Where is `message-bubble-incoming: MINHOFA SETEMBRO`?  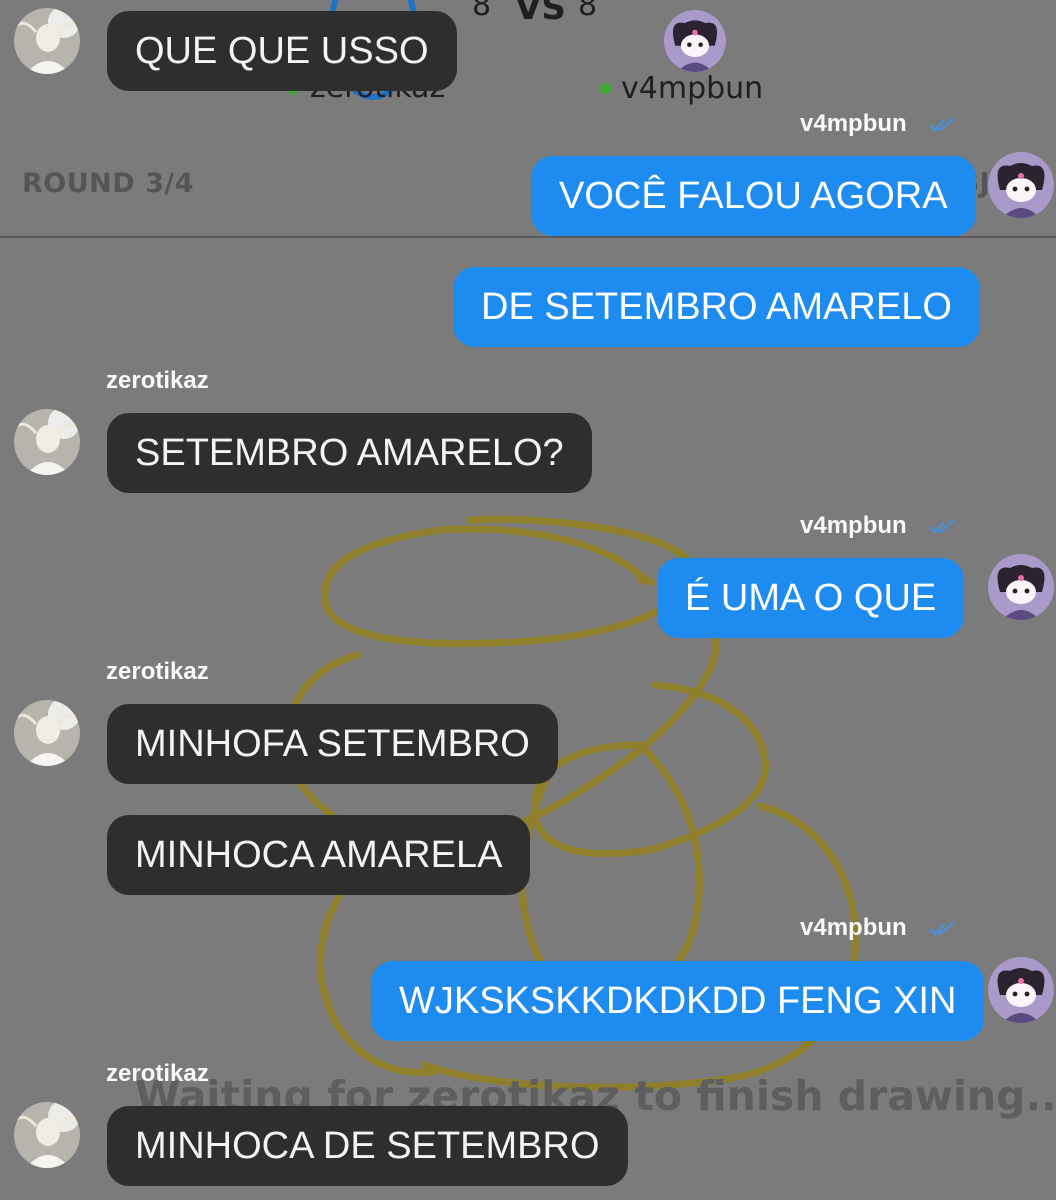 message-bubble-incoming: MINHOFA SETEMBRO is located at coordinates (332, 744).